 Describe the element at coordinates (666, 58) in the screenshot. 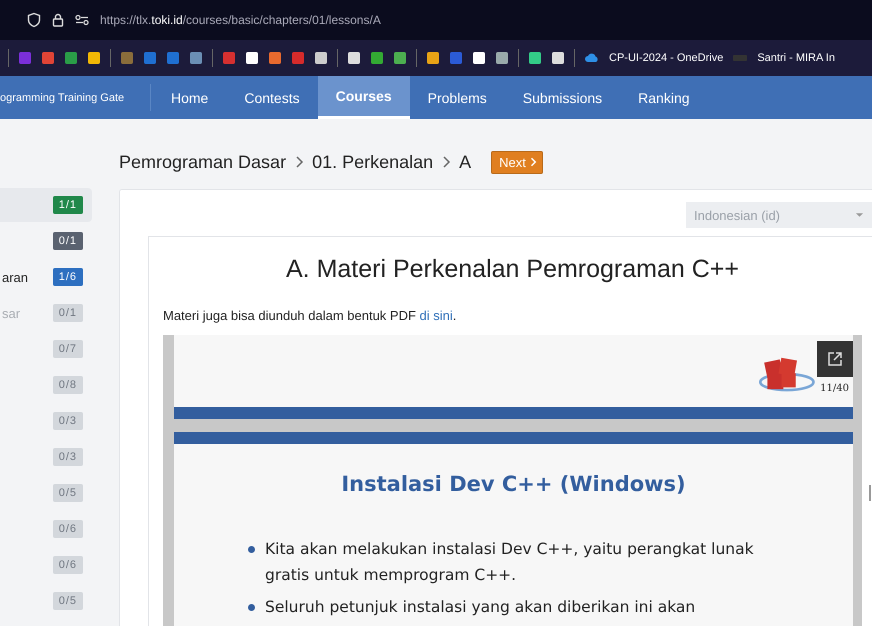

I see `bookmark-link: CP-UI-2024 - OneDrive` at that location.